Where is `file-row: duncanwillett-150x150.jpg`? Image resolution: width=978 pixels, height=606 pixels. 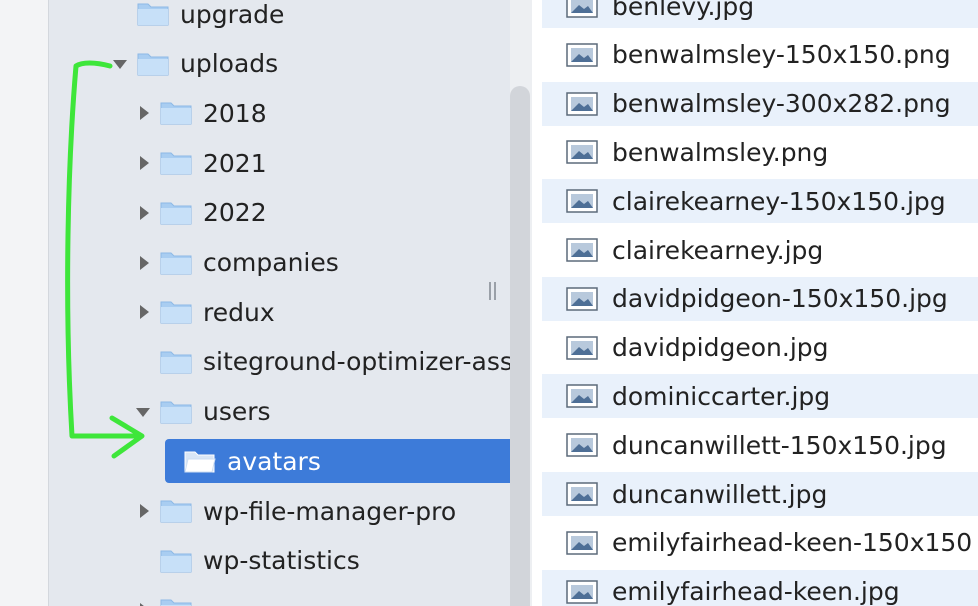
file-row: duncanwillett-150x150.jpg is located at coordinates (760, 445).